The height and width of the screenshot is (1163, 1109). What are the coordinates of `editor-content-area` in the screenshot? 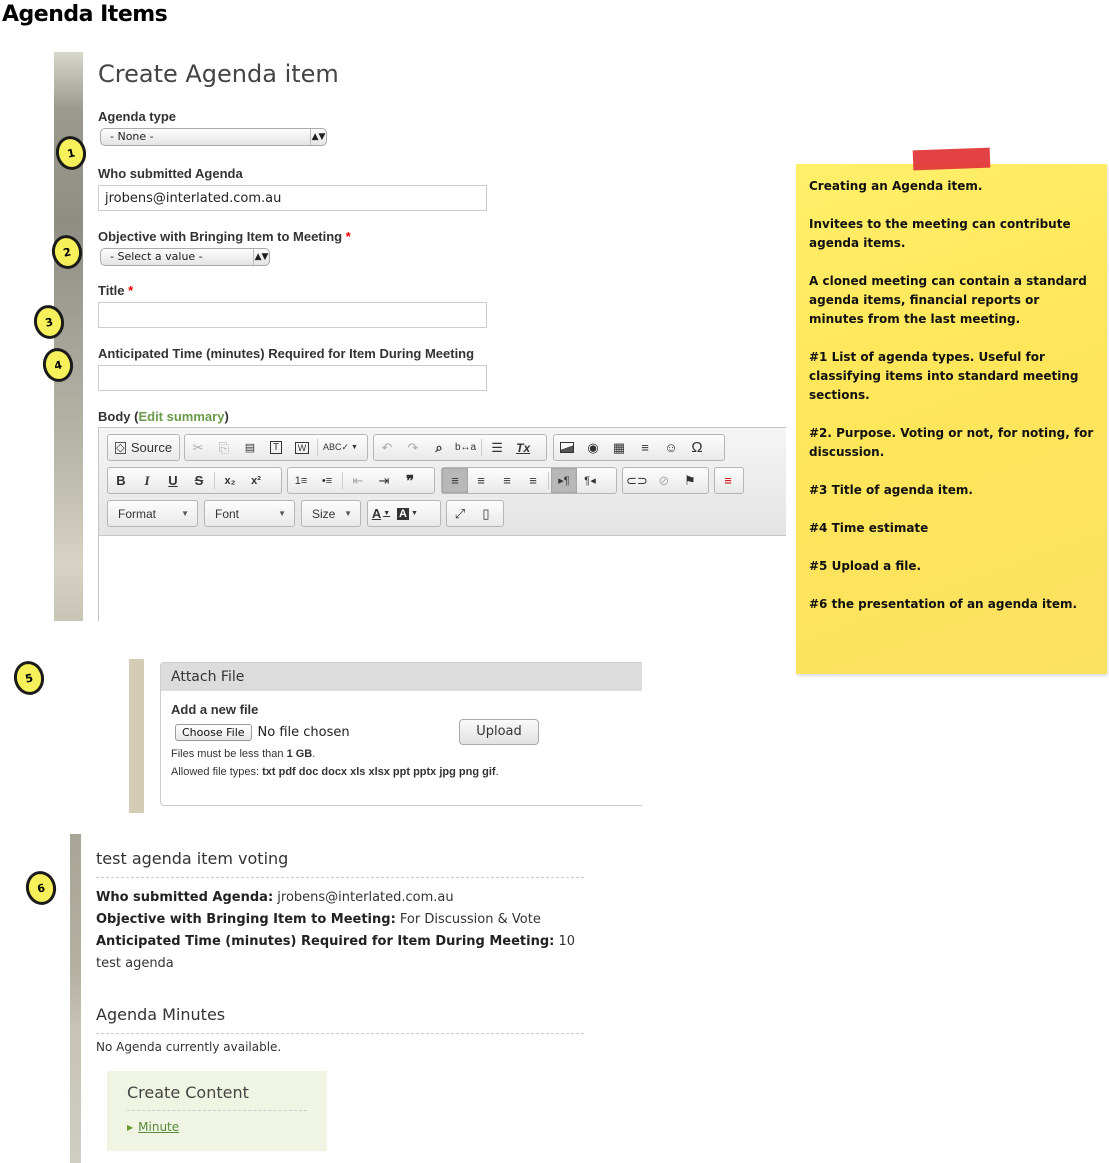 It's located at (442, 578).